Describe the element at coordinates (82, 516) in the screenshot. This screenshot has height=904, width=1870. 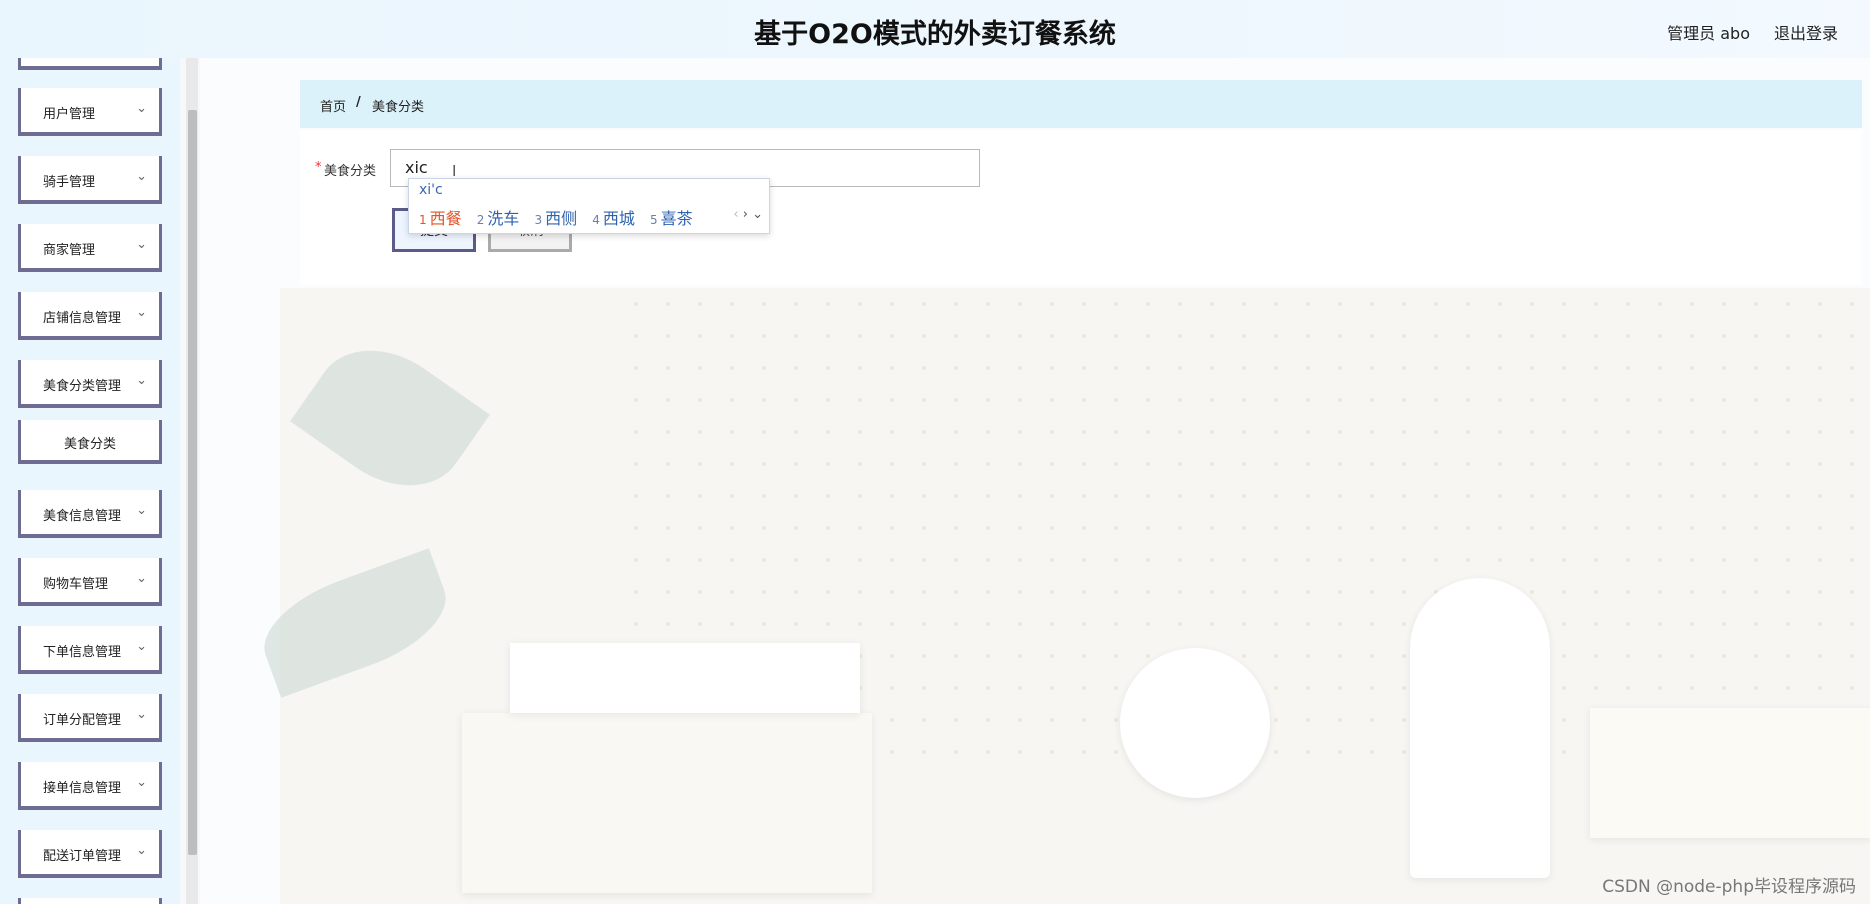
I see `sidebar-item-label: 美食信息管理` at that location.